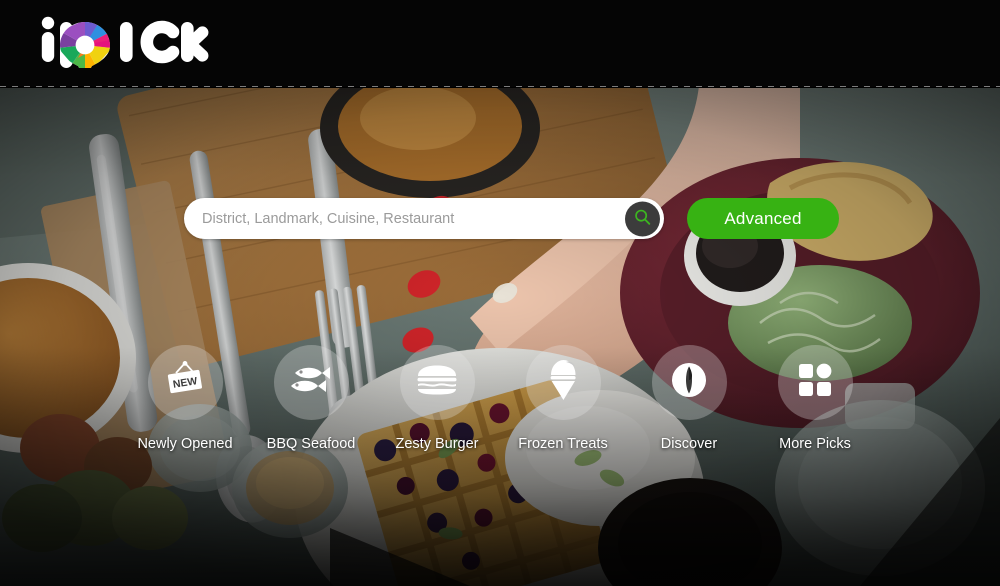 Image resolution: width=1000 pixels, height=586 pixels. I want to click on category-discover: Discover, so click(689, 398).